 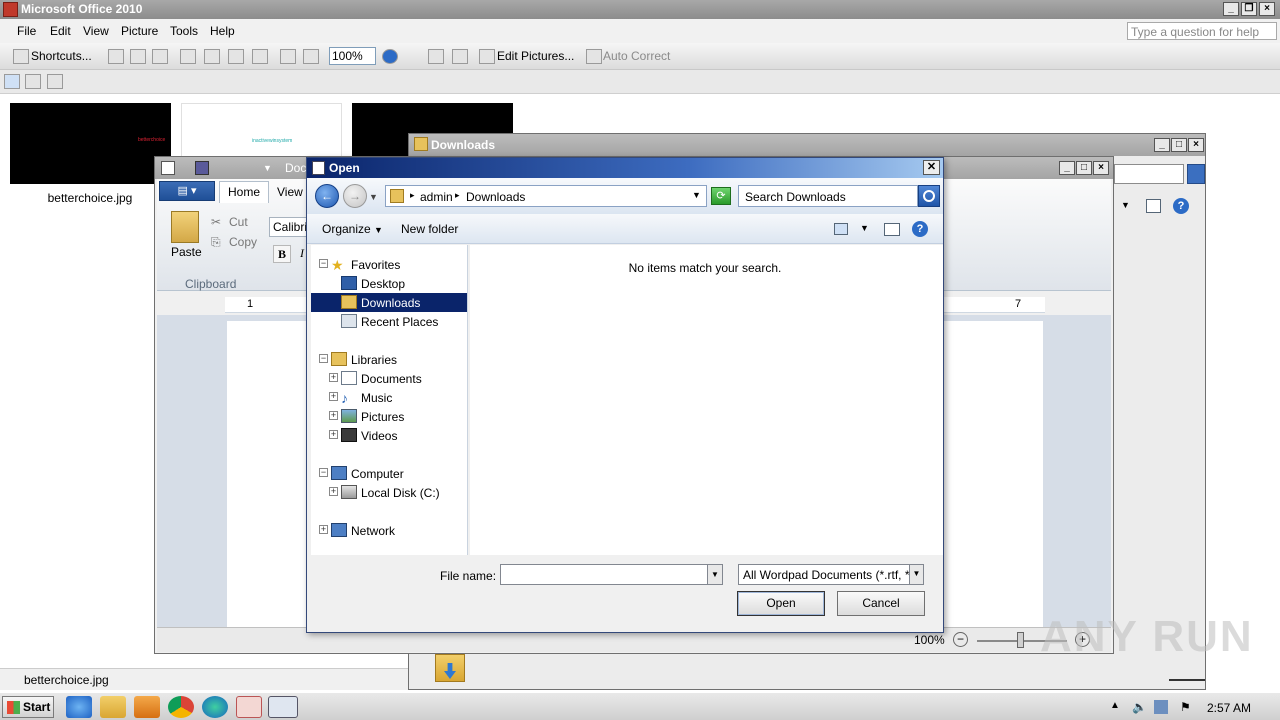 I want to click on cut-icon, so click(x=188, y=56).